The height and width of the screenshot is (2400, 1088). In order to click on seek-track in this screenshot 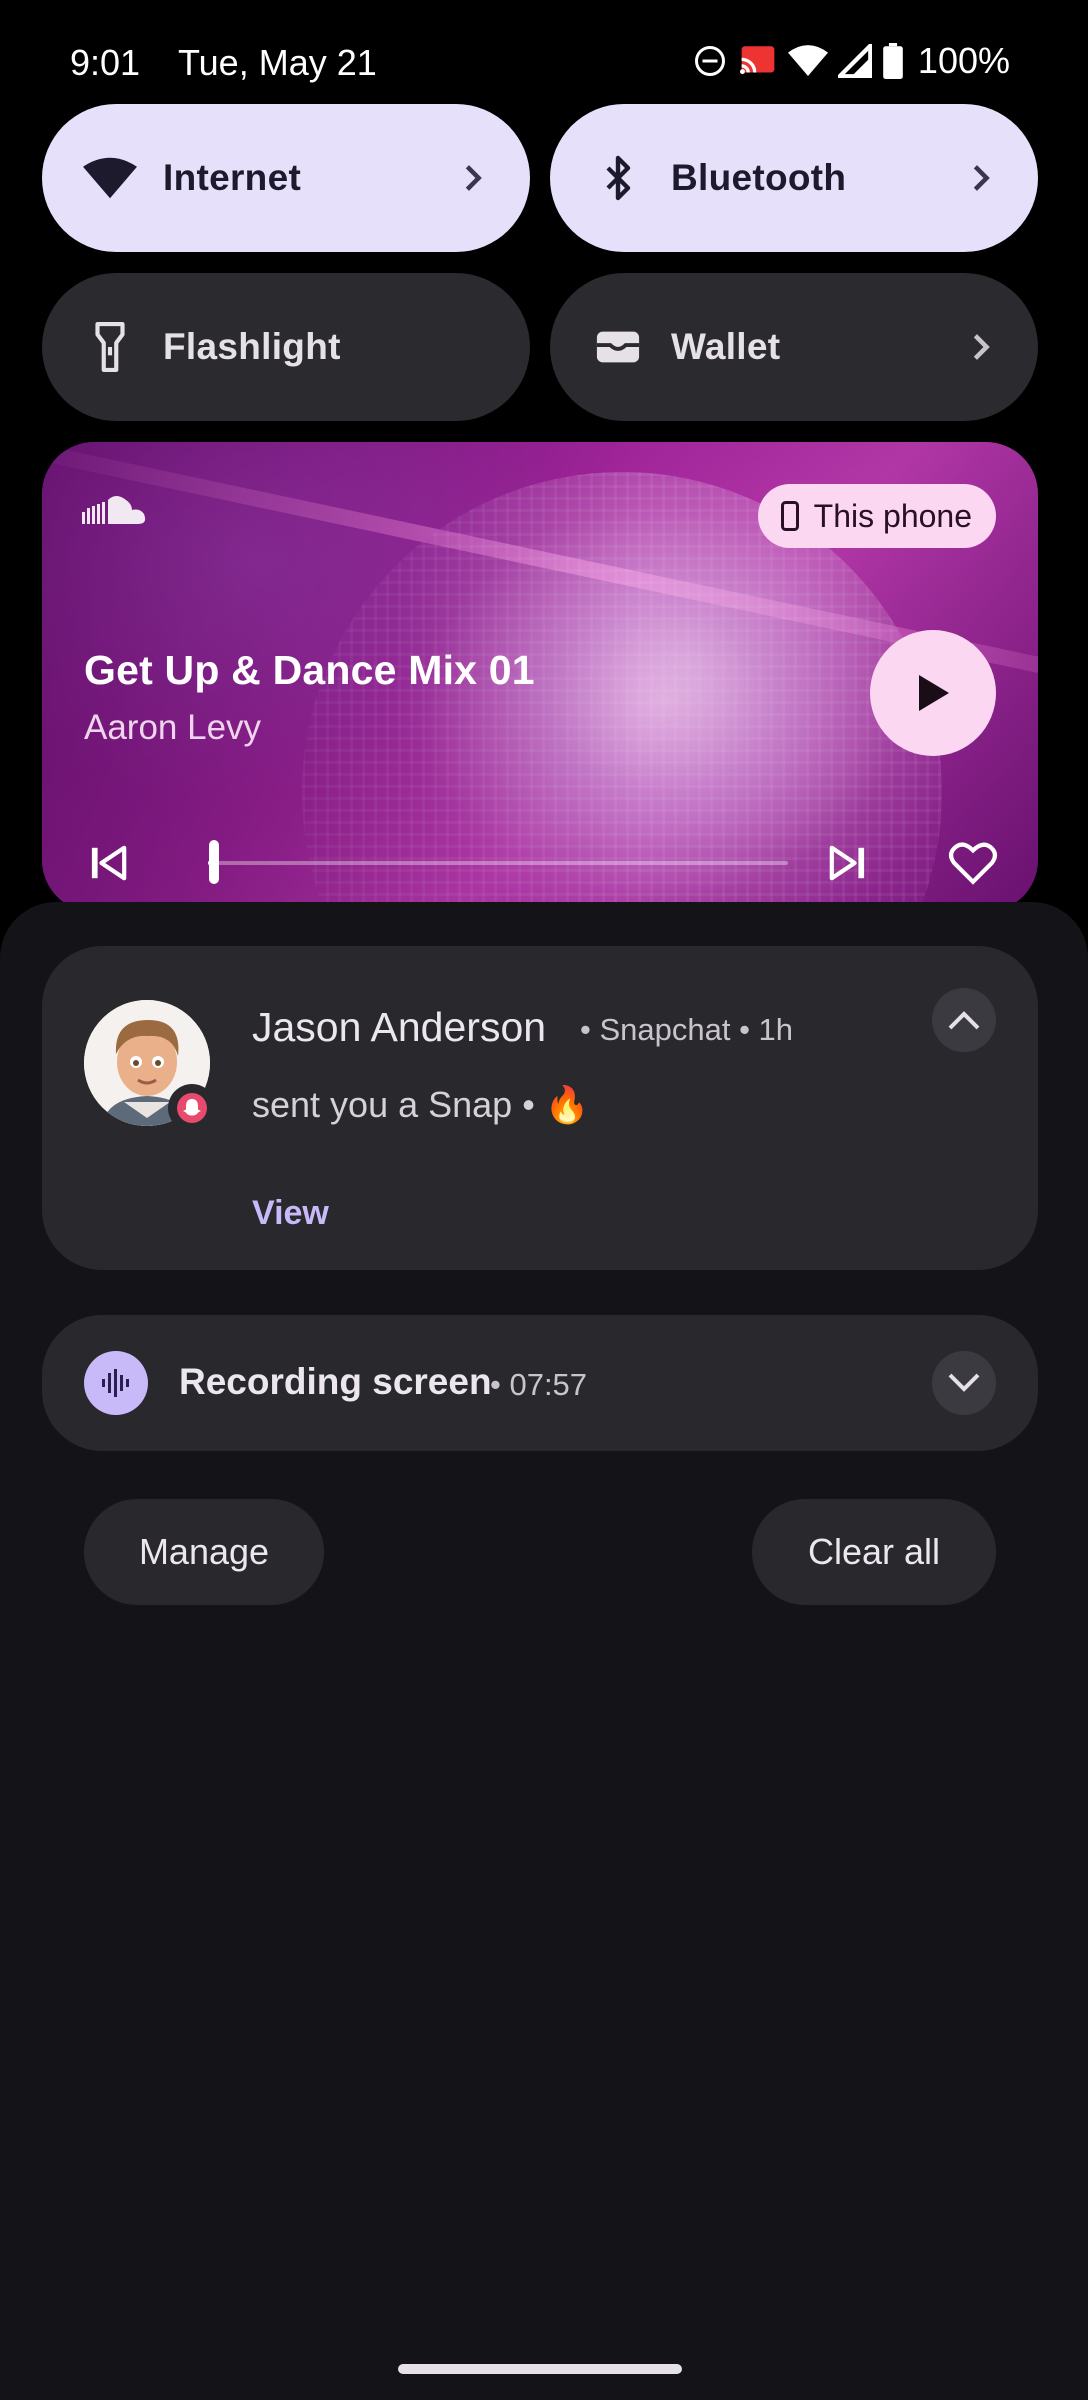, I will do `click(498, 863)`.